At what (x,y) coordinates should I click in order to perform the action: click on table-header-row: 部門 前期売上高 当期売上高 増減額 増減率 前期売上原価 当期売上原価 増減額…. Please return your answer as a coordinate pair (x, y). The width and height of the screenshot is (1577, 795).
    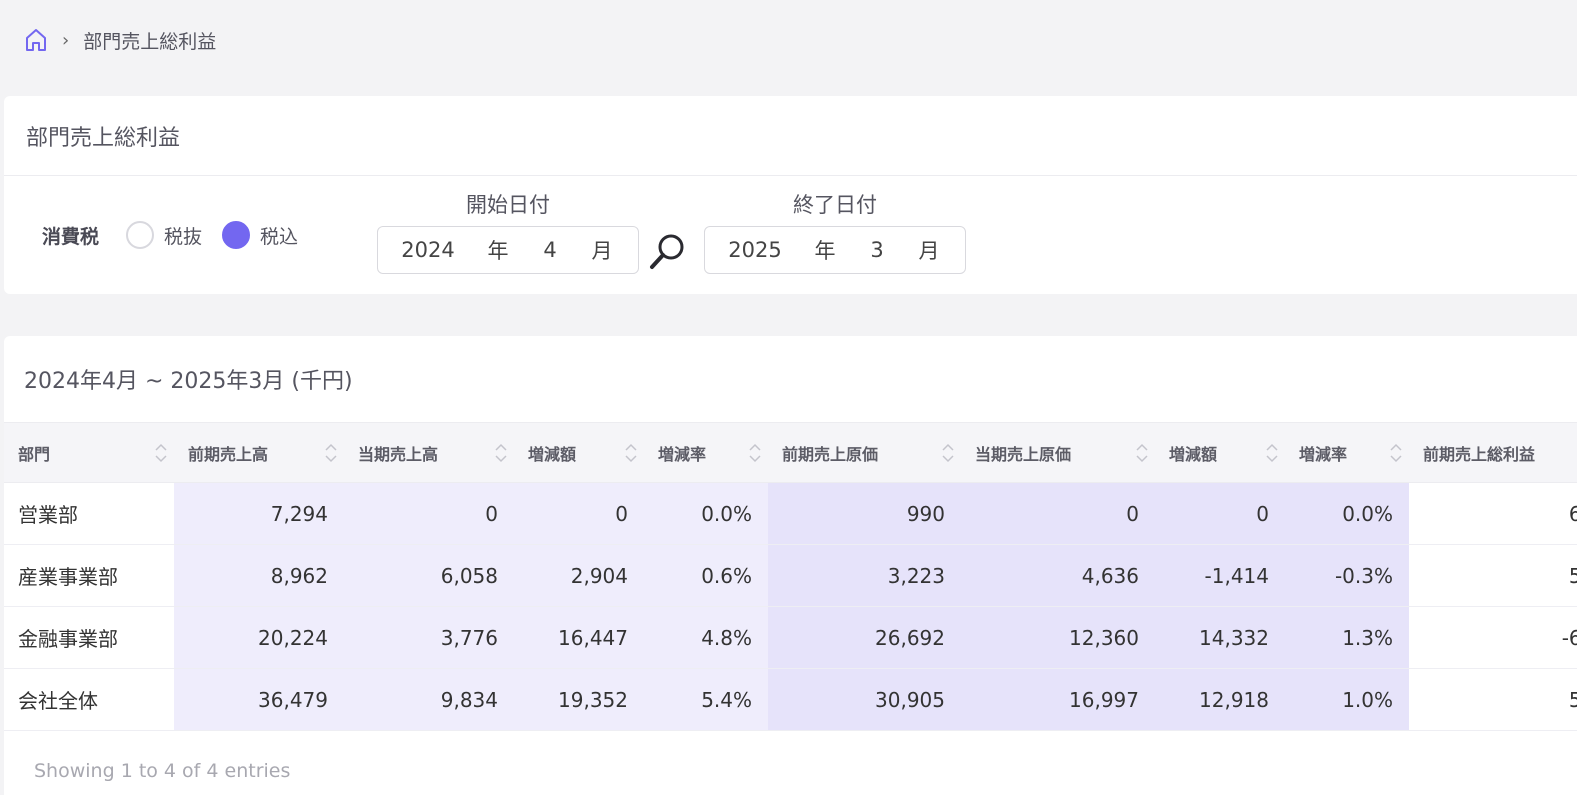
    Looking at the image, I should click on (790, 452).